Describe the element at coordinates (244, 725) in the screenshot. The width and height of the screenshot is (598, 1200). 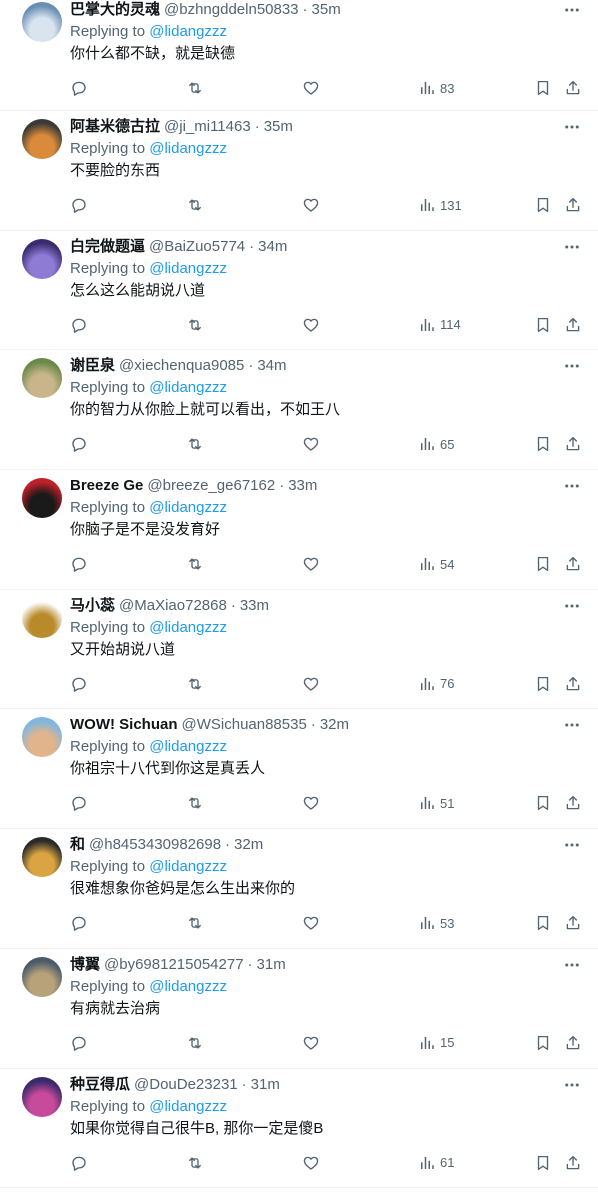
I see `user-handle: @WSichuan88535` at that location.